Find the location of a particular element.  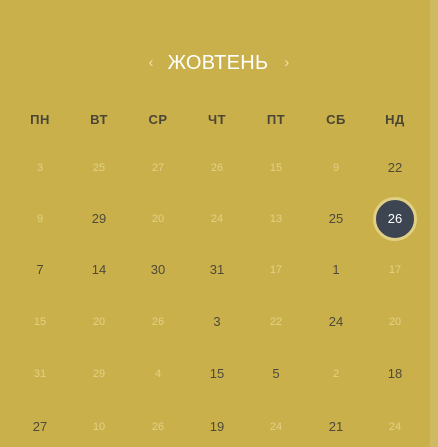

day-cell: 13 is located at coordinates (276, 219).